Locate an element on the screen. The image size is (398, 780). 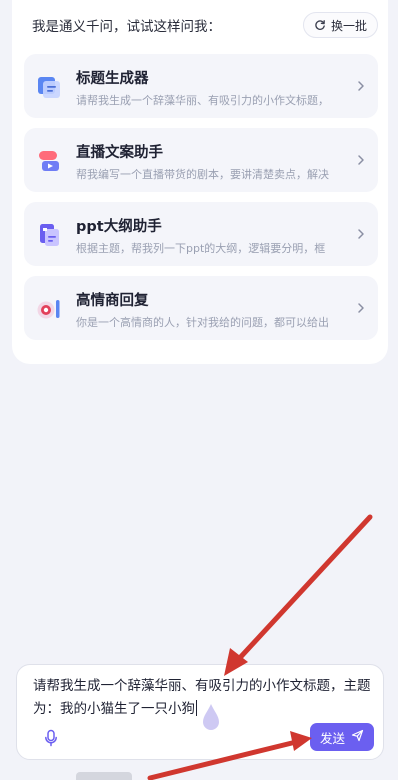
voice-input-button is located at coordinates (51, 740).